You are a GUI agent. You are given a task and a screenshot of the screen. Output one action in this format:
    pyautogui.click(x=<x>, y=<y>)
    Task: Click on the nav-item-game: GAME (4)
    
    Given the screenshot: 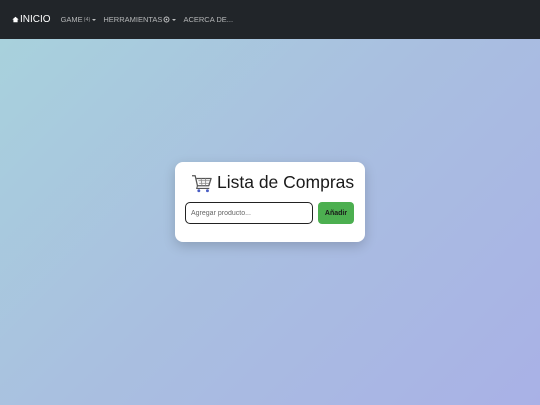 What is the action you would take?
    pyautogui.click(x=79, y=19)
    